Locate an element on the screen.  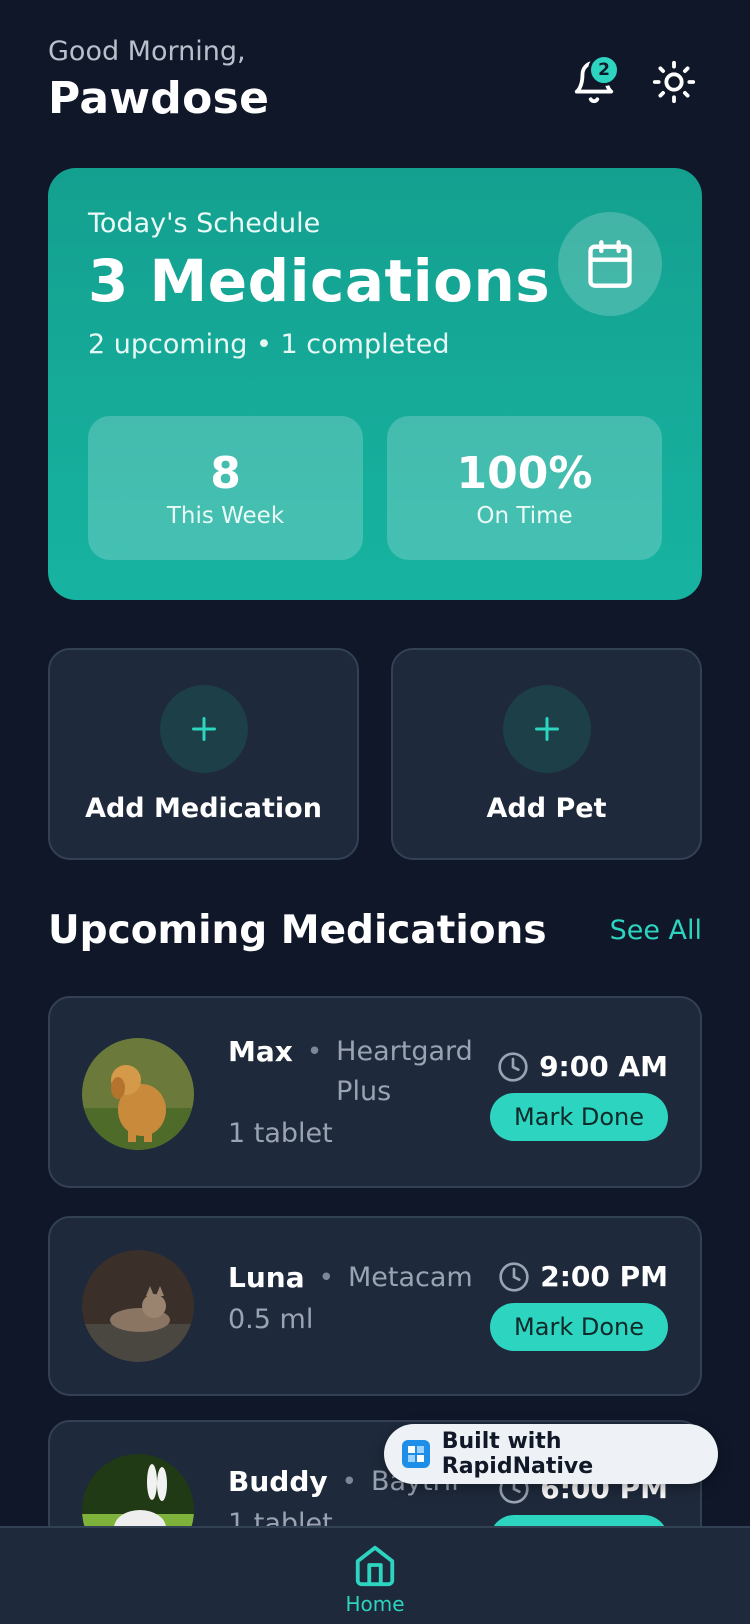
stat-value: 8 is located at coordinates (225, 473).